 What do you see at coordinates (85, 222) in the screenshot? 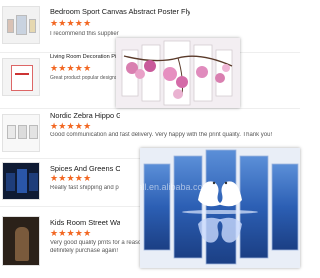
I see `product-title: Kids Room Street Wall gra` at bounding box center [85, 222].